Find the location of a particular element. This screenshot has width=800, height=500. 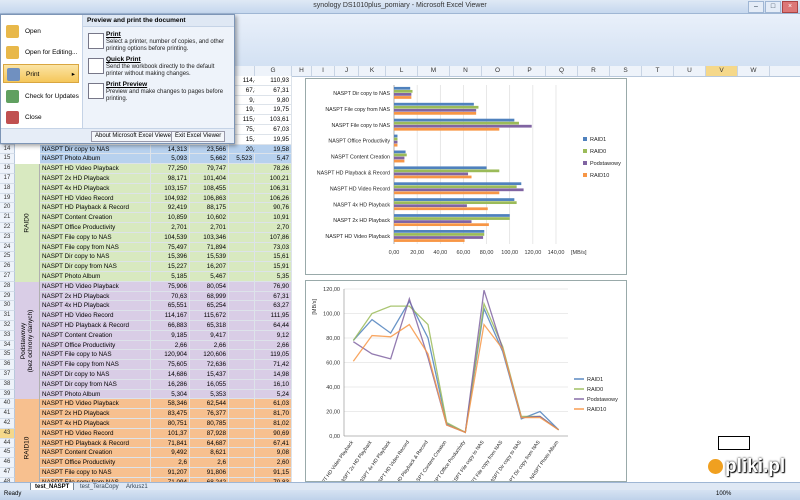

value-cell: 104,932 is located at coordinates (170, 198).